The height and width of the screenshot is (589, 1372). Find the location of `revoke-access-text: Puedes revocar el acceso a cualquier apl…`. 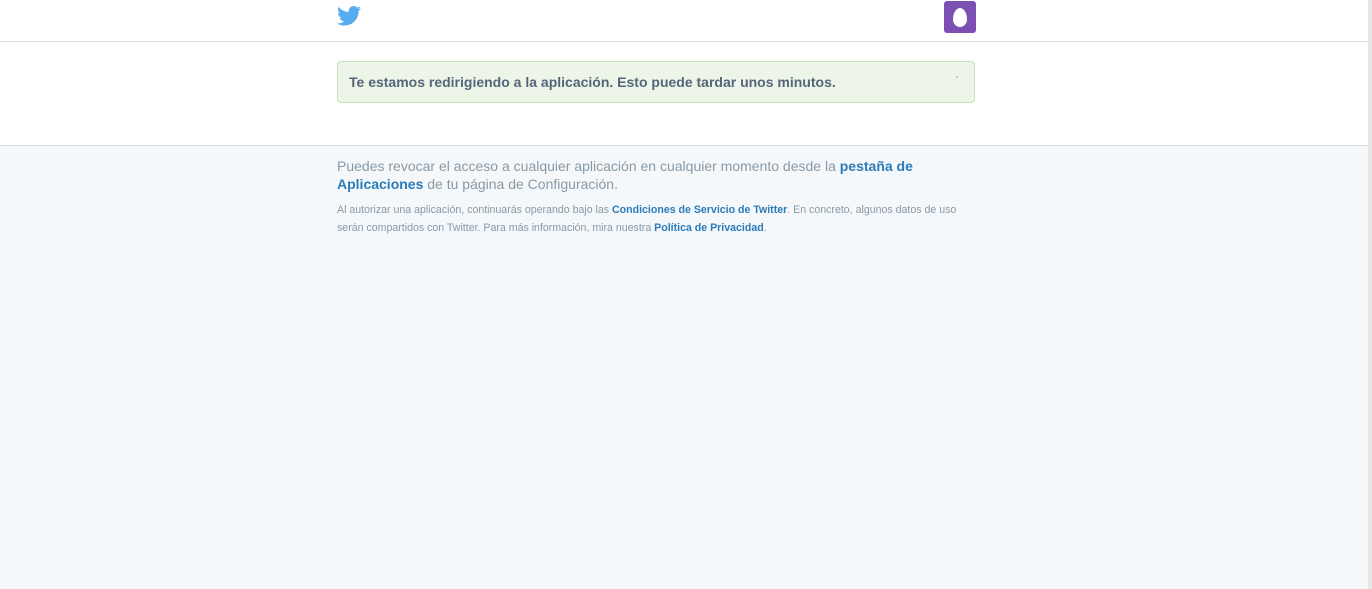

revoke-access-text: Puedes revocar el acceso a cualquier apl… is located at coordinates (657, 175).